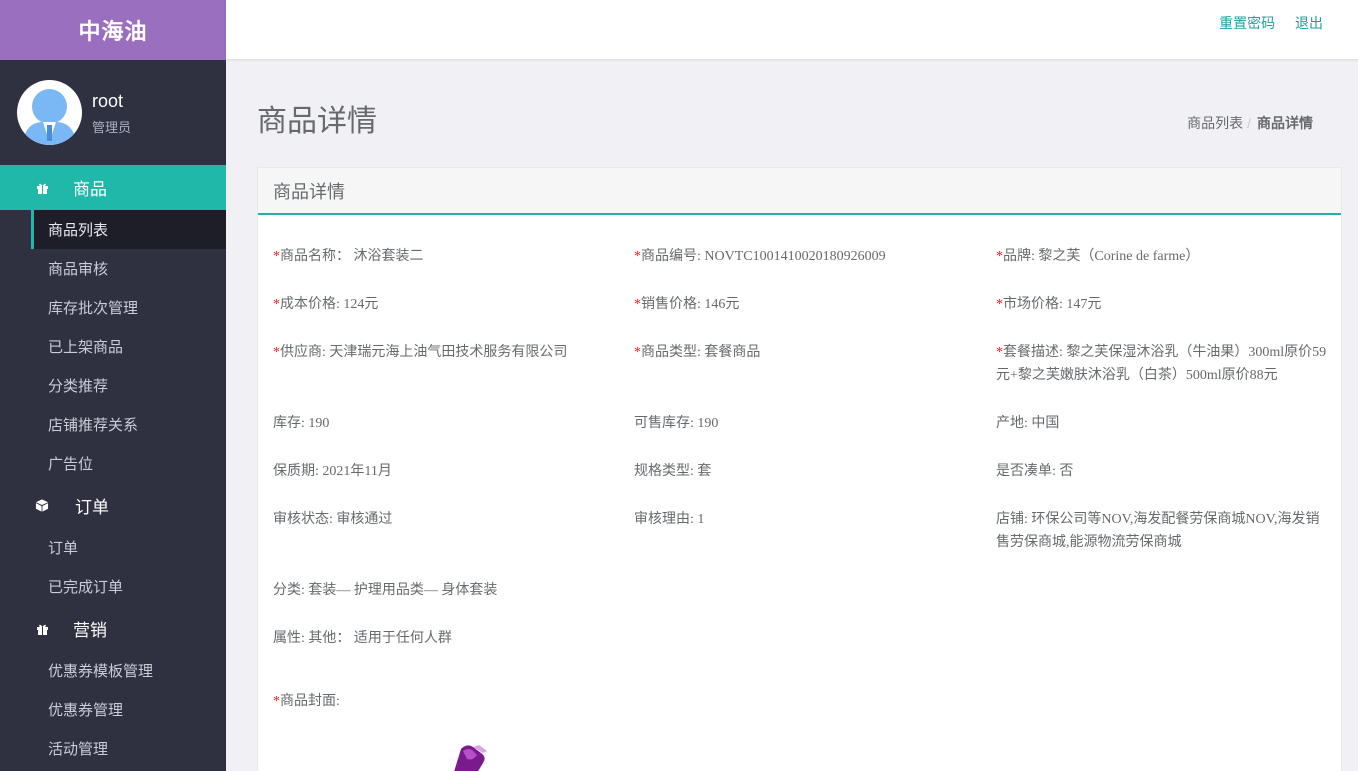 Image resolution: width=1358 pixels, height=771 pixels. What do you see at coordinates (760, 256) in the screenshot?
I see `field-code: *商品编号: NOVTC1001410020180926009` at bounding box center [760, 256].